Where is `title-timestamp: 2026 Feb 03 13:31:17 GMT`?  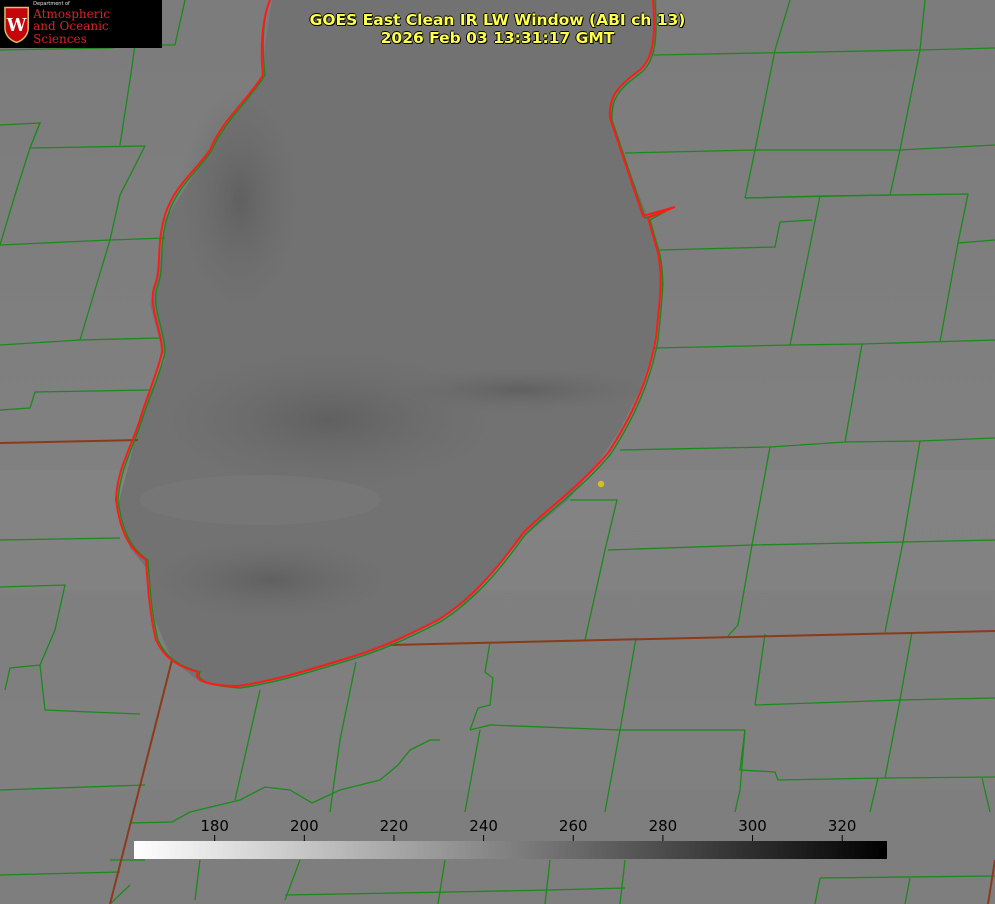 title-timestamp: 2026 Feb 03 13:31:17 GMT is located at coordinates (497, 38).